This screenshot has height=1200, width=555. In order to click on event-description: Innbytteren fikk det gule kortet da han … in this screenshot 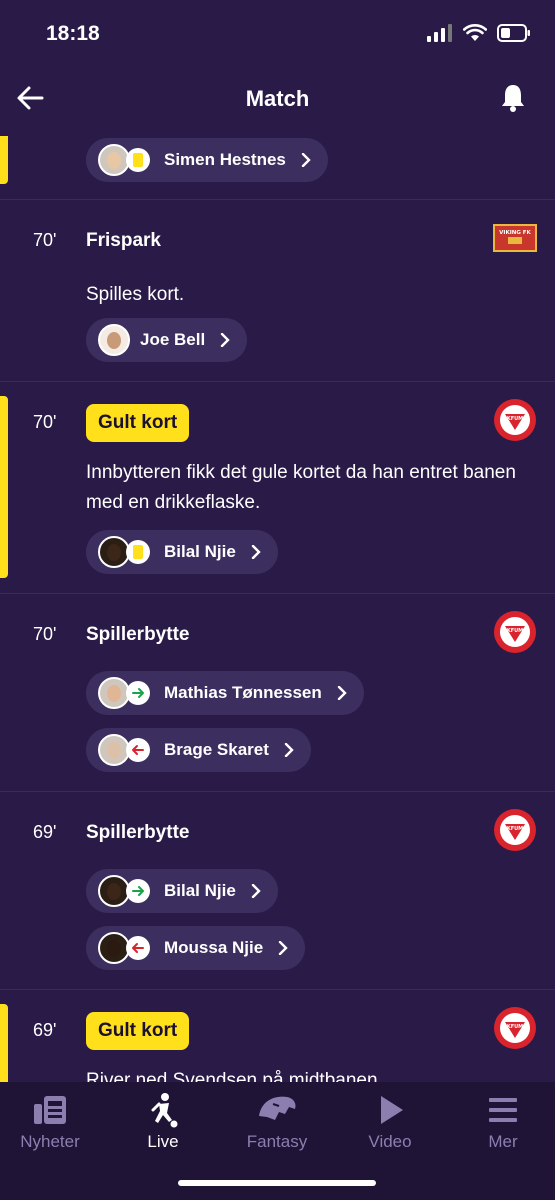, I will do `click(301, 487)`.